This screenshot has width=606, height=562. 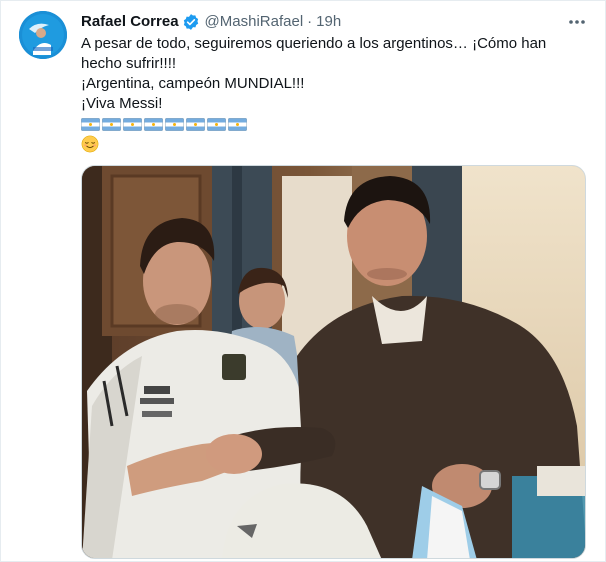 What do you see at coordinates (328, 22) in the screenshot?
I see `tweet-timestamp: 19h` at bounding box center [328, 22].